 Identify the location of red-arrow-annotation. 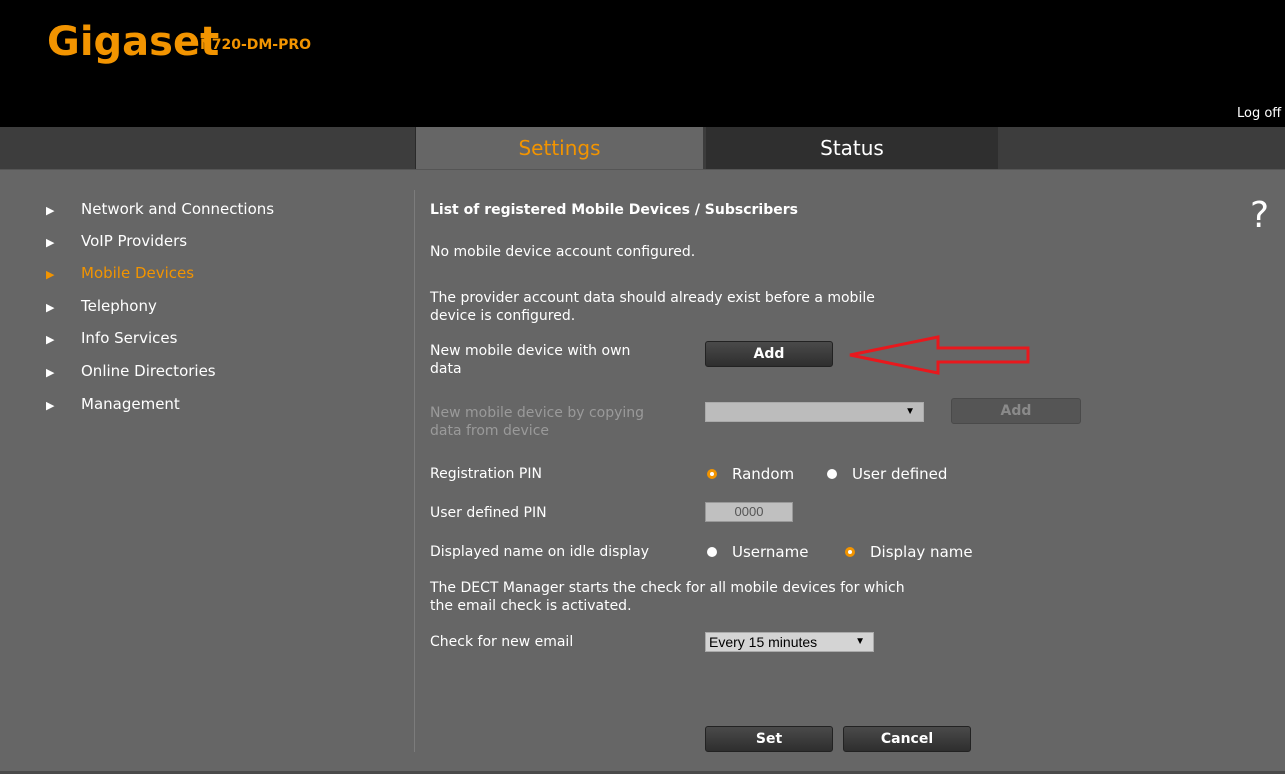
(939, 355).